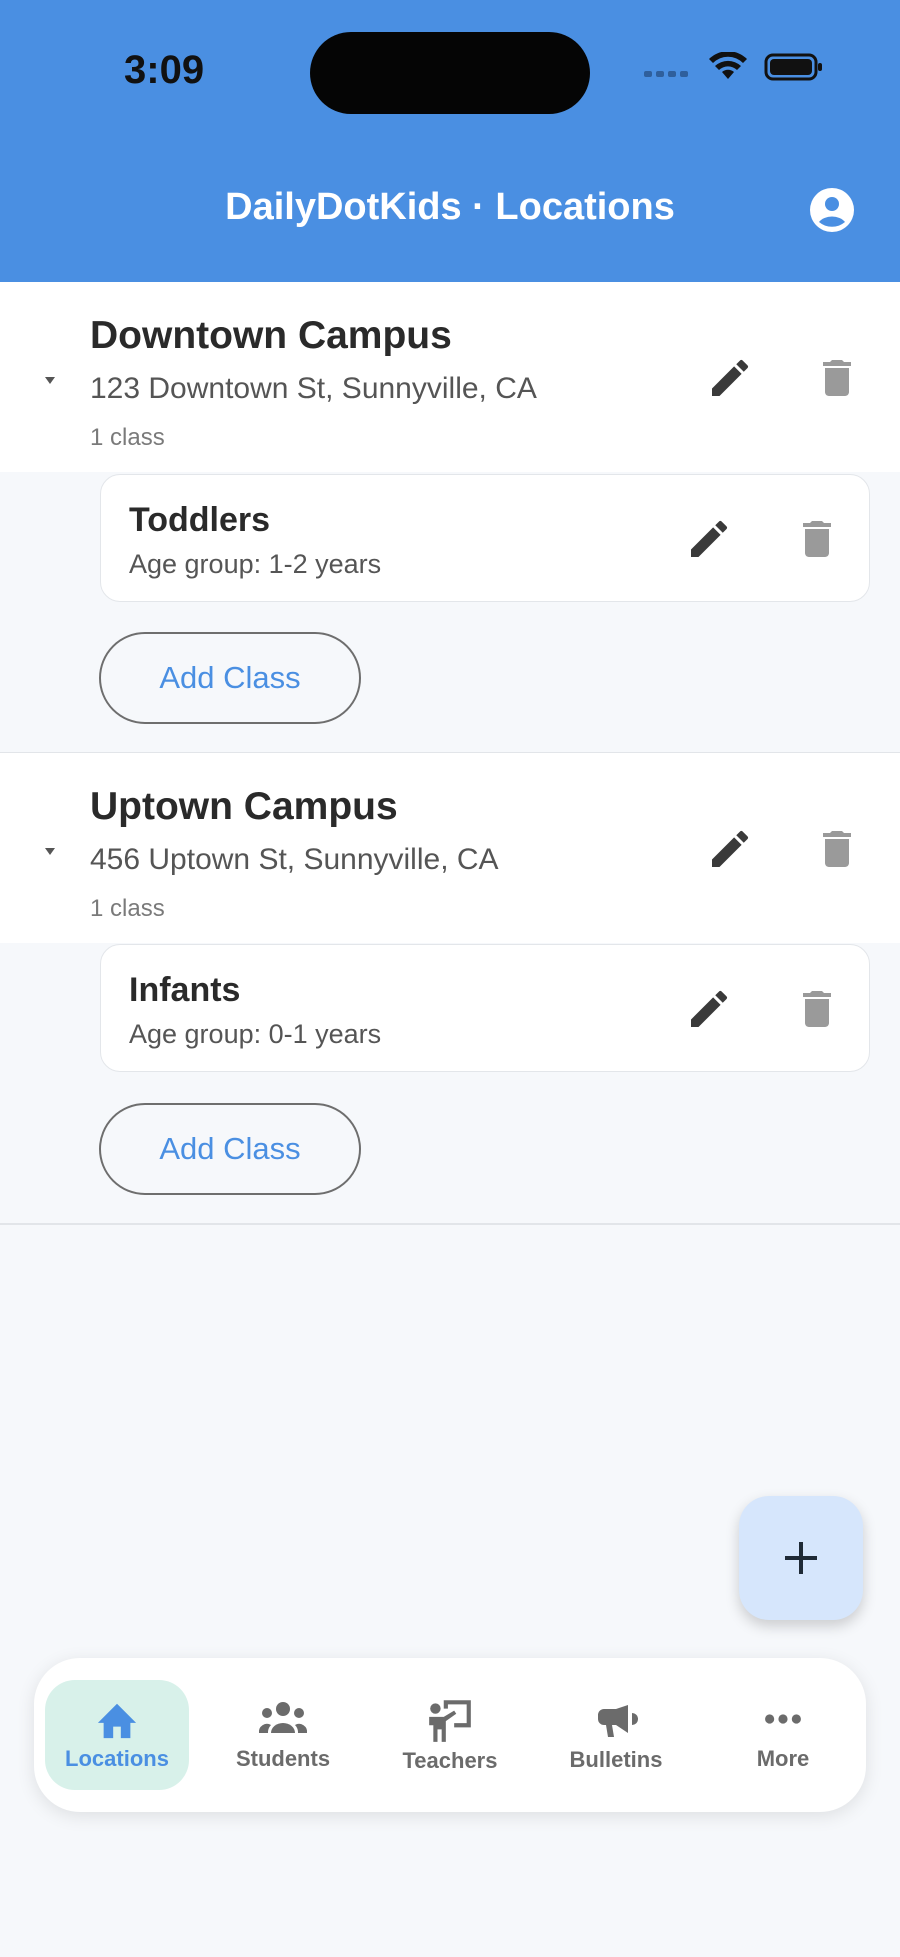 The height and width of the screenshot is (1957, 900). Describe the element at coordinates (283, 1735) in the screenshot. I see `nav-tab-students: Students` at that location.